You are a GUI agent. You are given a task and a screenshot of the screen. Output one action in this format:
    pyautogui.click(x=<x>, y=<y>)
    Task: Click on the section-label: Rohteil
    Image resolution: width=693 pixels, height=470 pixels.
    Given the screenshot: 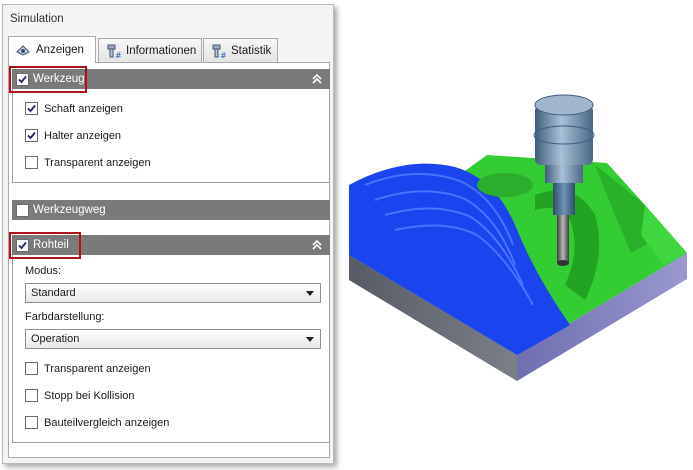 What is the action you would take?
    pyautogui.click(x=51, y=245)
    